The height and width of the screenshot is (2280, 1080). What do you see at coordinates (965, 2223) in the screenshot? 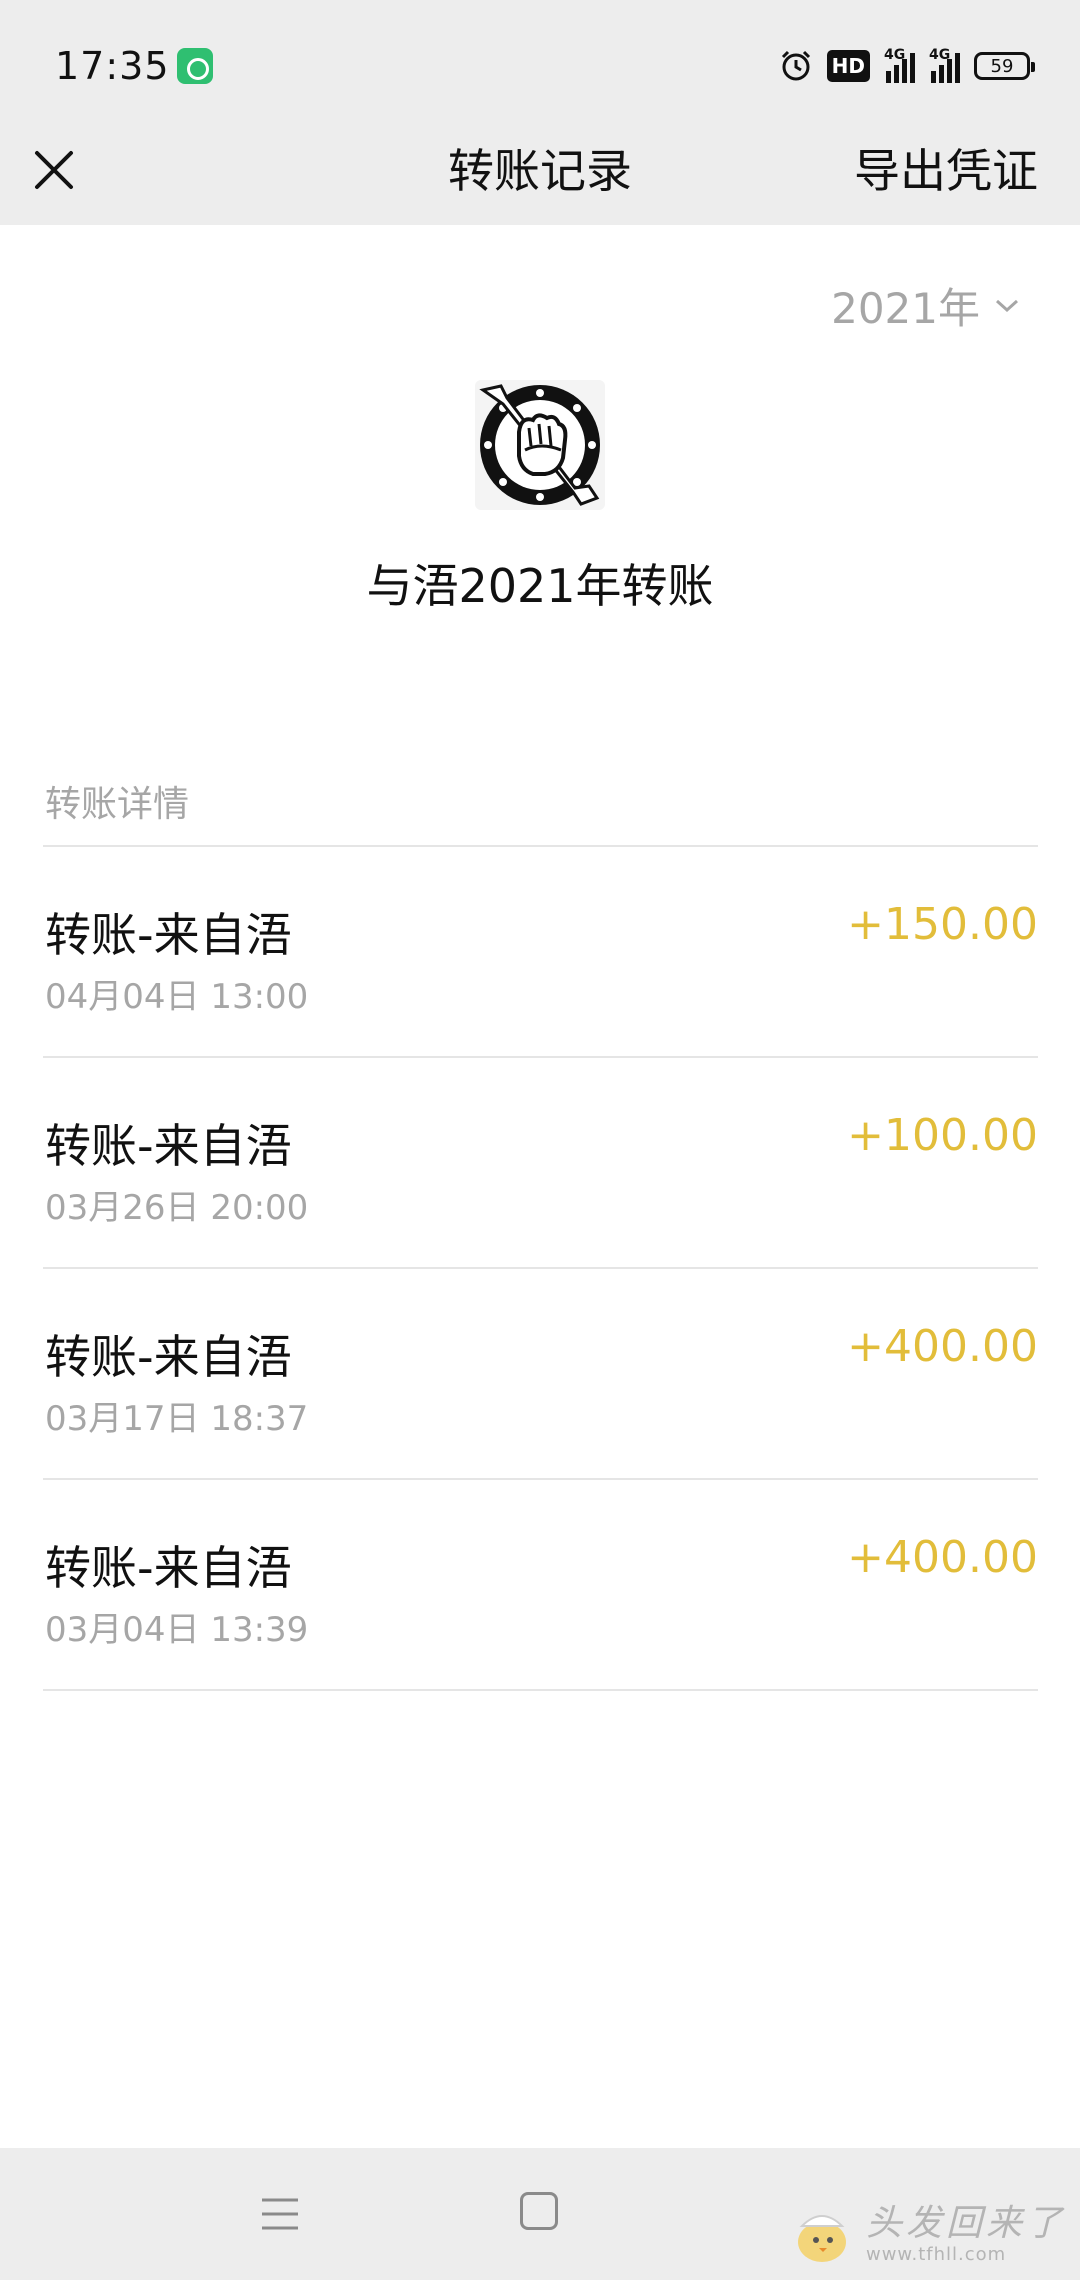
I see `watermark-text: 头发回来了` at bounding box center [965, 2223].